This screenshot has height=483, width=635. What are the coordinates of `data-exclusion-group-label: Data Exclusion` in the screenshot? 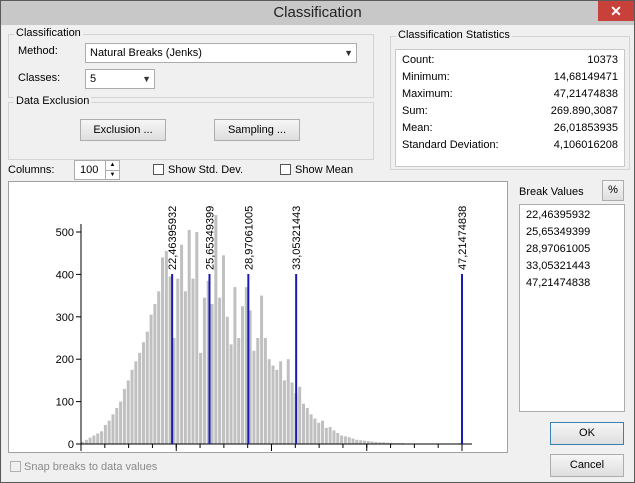 It's located at (53, 101).